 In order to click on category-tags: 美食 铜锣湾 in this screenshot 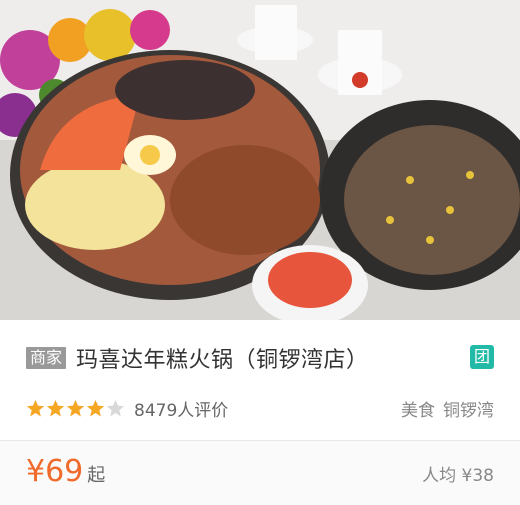, I will do `click(447, 408)`.